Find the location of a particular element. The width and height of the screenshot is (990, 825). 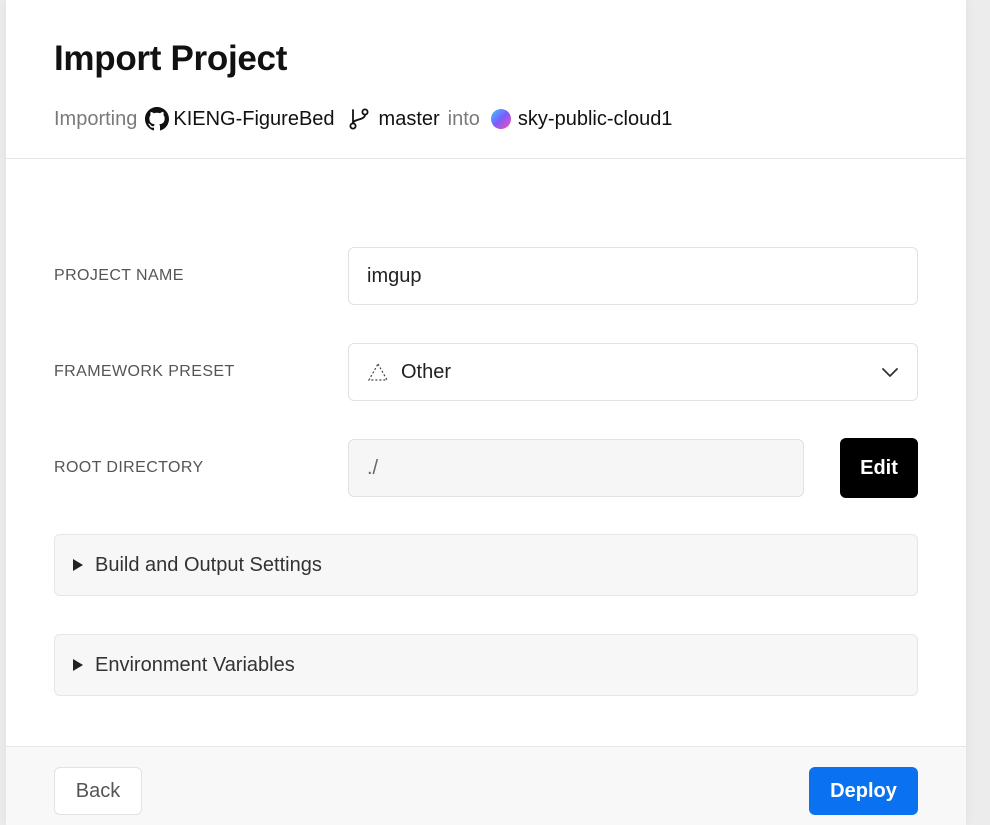

project-name-label: PROJECT NAME is located at coordinates (119, 275).